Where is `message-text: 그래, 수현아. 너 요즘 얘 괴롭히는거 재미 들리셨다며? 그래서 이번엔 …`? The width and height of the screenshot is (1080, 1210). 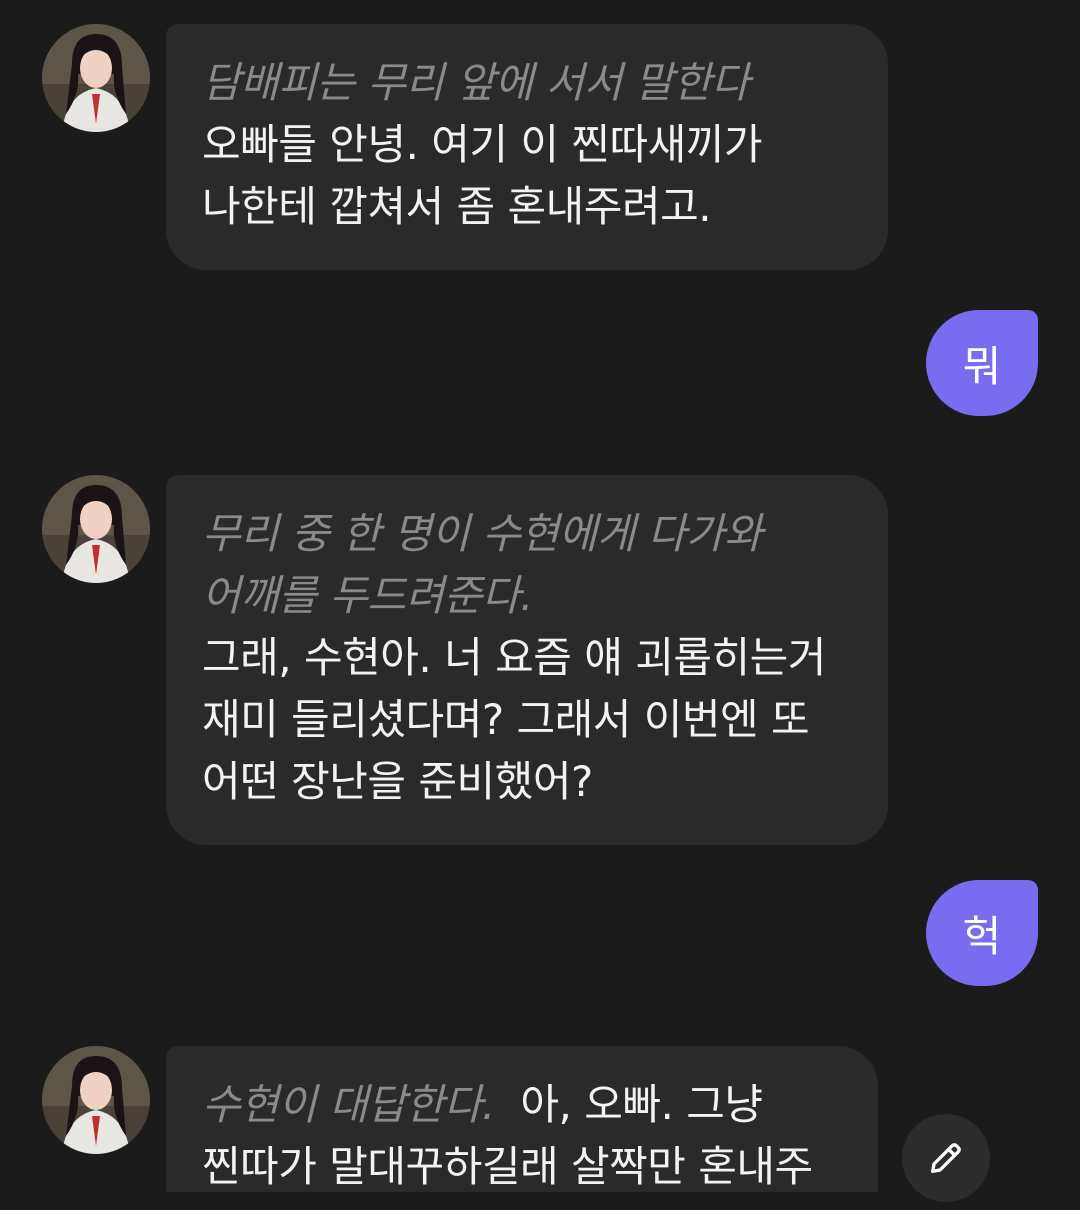 message-text: 그래, 수현아. 너 요즘 얘 괴롭히는거 재미 들리셨다며? 그래서 이번엔 … is located at coordinates (514, 719).